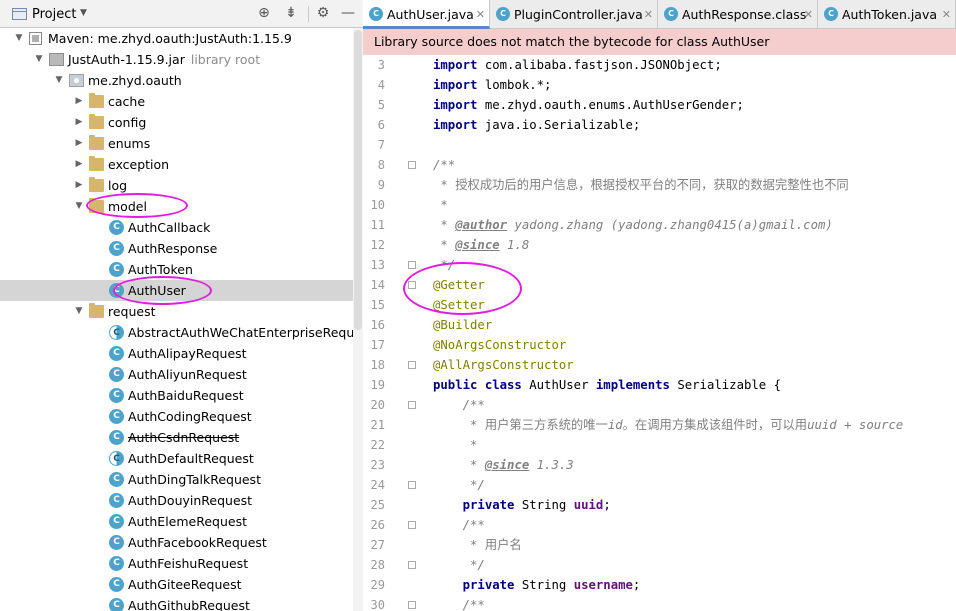  Describe the element at coordinates (176, 542) in the screenshot. I see `tree-item: C AuthFacebookRequest` at that location.